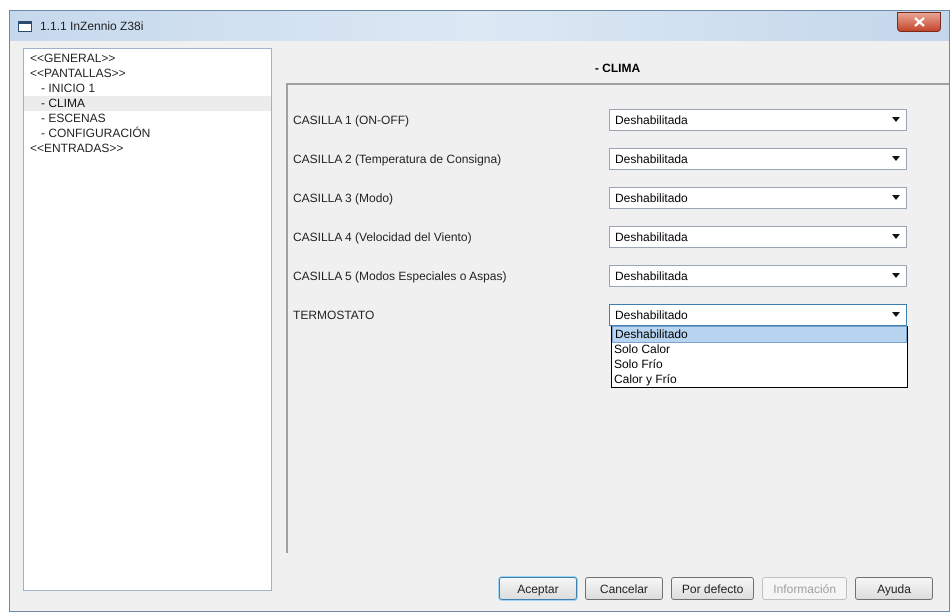 The width and height of the screenshot is (950, 612). I want to click on window-icon, so click(25, 26).